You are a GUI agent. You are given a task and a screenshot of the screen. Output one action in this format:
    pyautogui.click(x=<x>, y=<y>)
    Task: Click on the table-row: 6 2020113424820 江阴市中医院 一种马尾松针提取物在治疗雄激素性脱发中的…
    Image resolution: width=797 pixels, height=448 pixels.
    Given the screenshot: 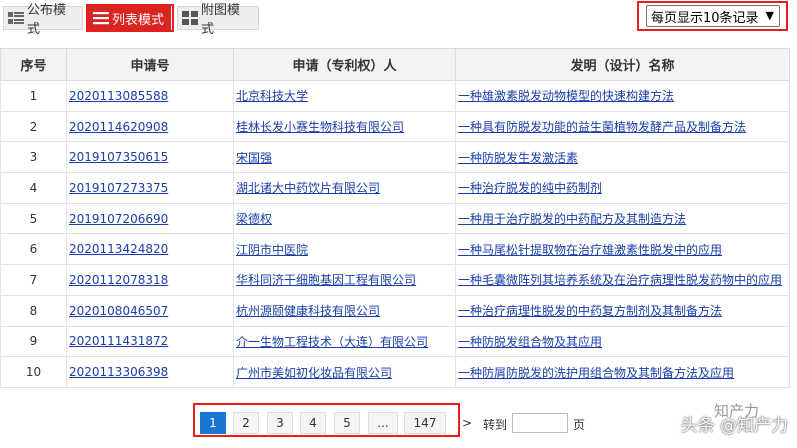 What is the action you would take?
    pyautogui.click(x=395, y=249)
    